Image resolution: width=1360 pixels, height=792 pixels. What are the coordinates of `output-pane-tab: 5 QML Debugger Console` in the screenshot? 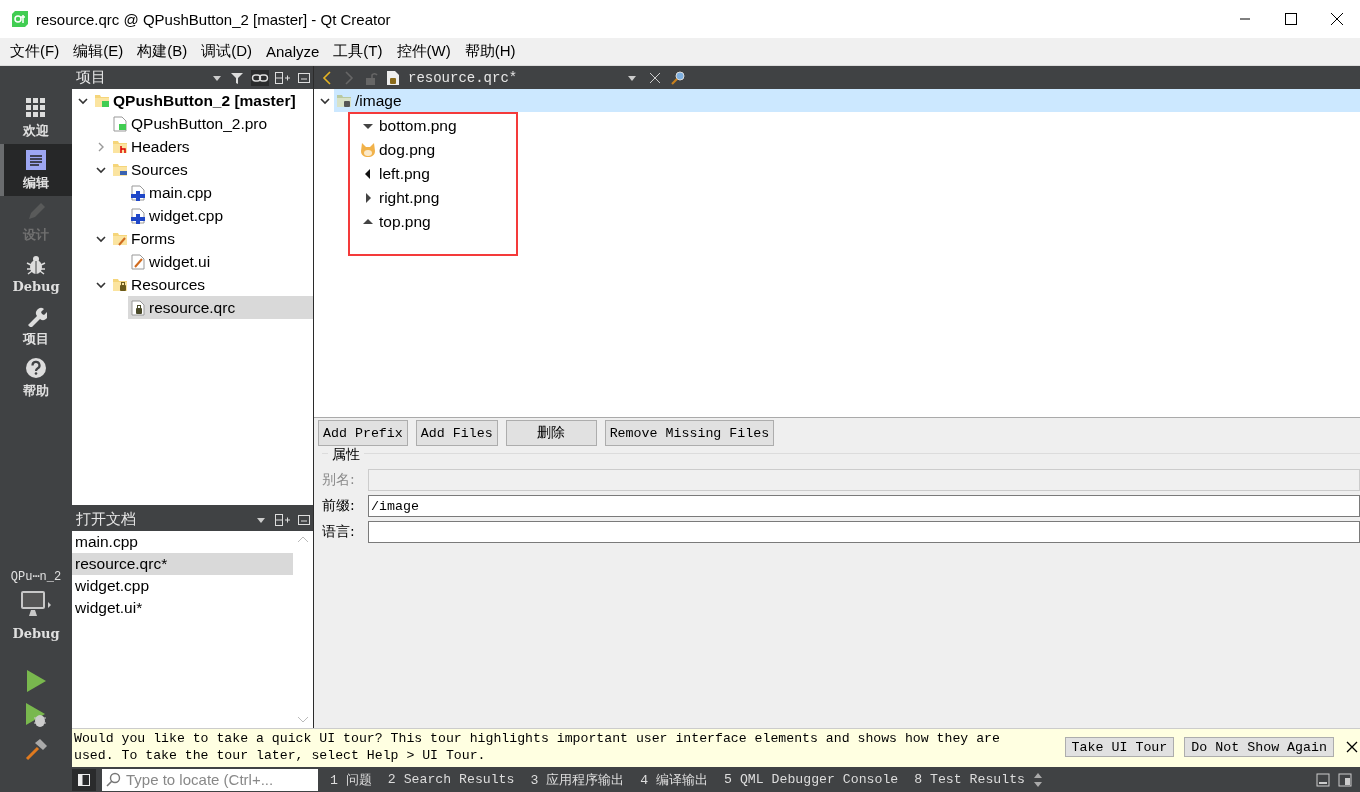 It's located at (811, 779).